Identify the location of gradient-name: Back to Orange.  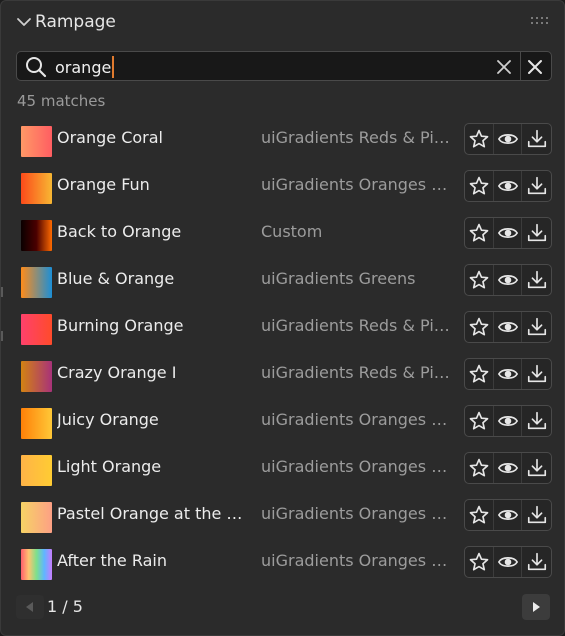
(119, 231).